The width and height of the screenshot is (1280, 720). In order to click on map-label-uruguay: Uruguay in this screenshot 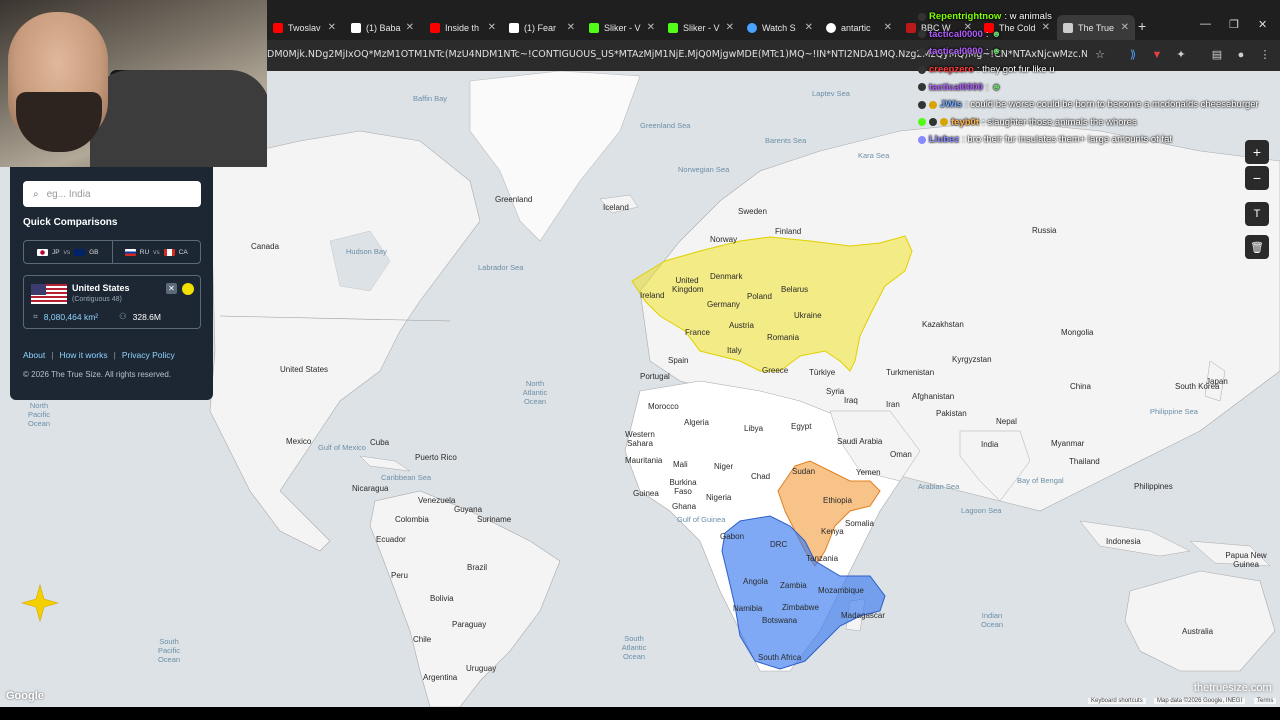, I will do `click(481, 668)`.